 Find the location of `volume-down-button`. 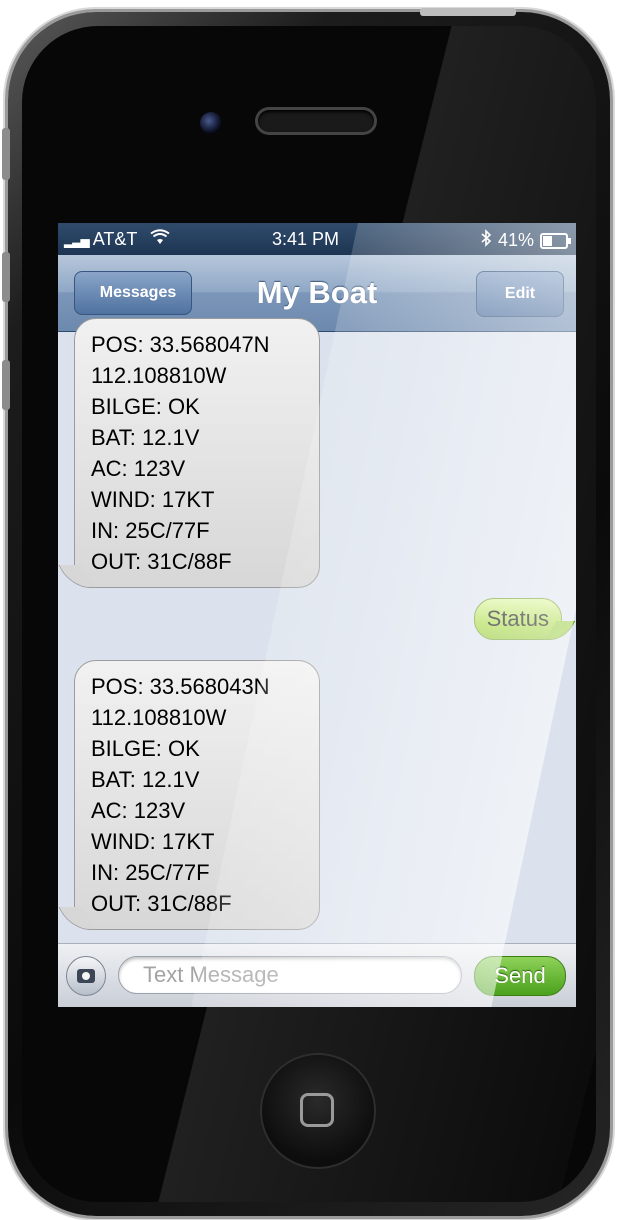

volume-down-button is located at coordinates (6, 385).